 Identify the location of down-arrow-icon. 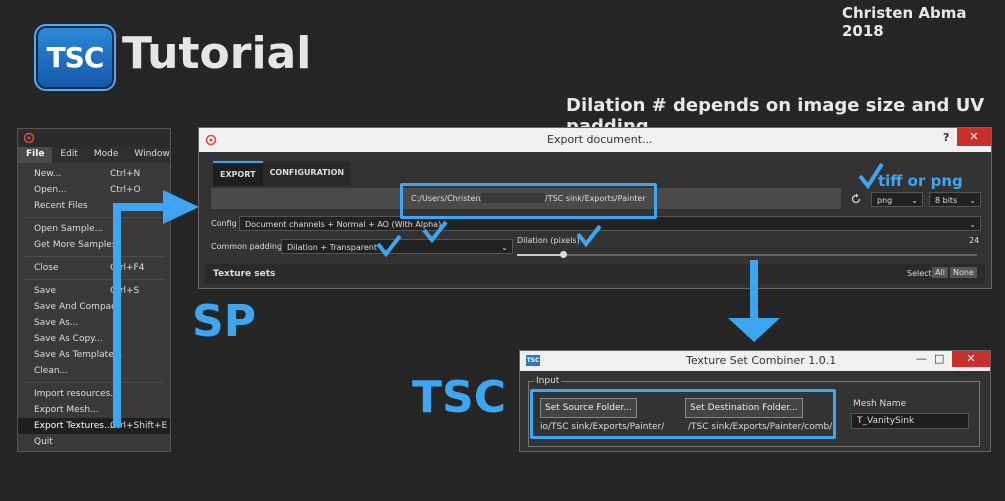
(754, 301).